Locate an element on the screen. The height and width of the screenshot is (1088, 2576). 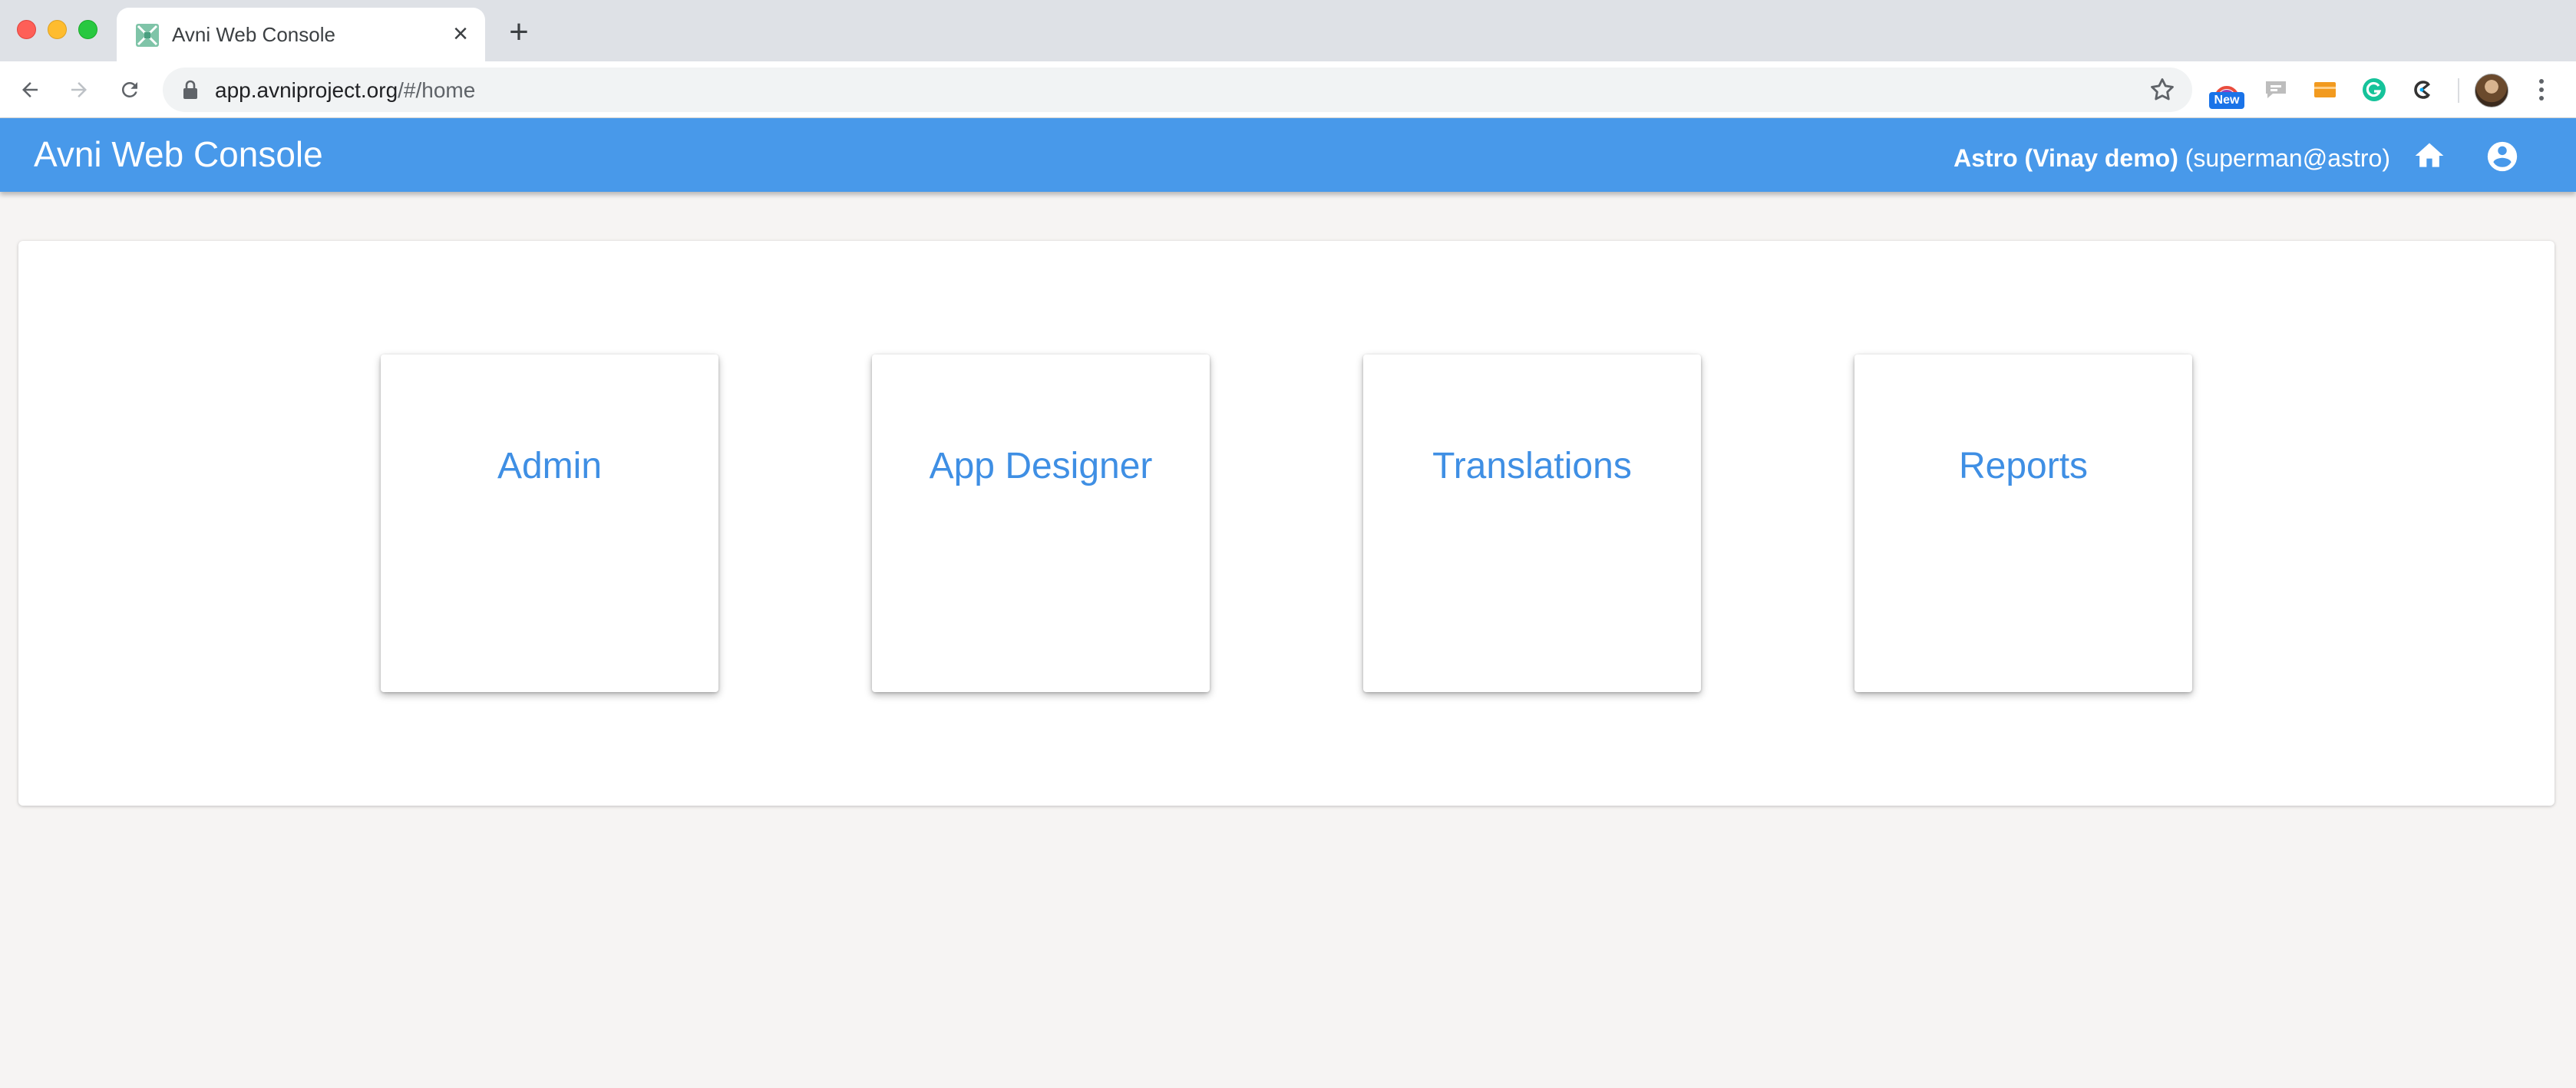
user-email: (superman@astro) is located at coordinates (2287, 158).